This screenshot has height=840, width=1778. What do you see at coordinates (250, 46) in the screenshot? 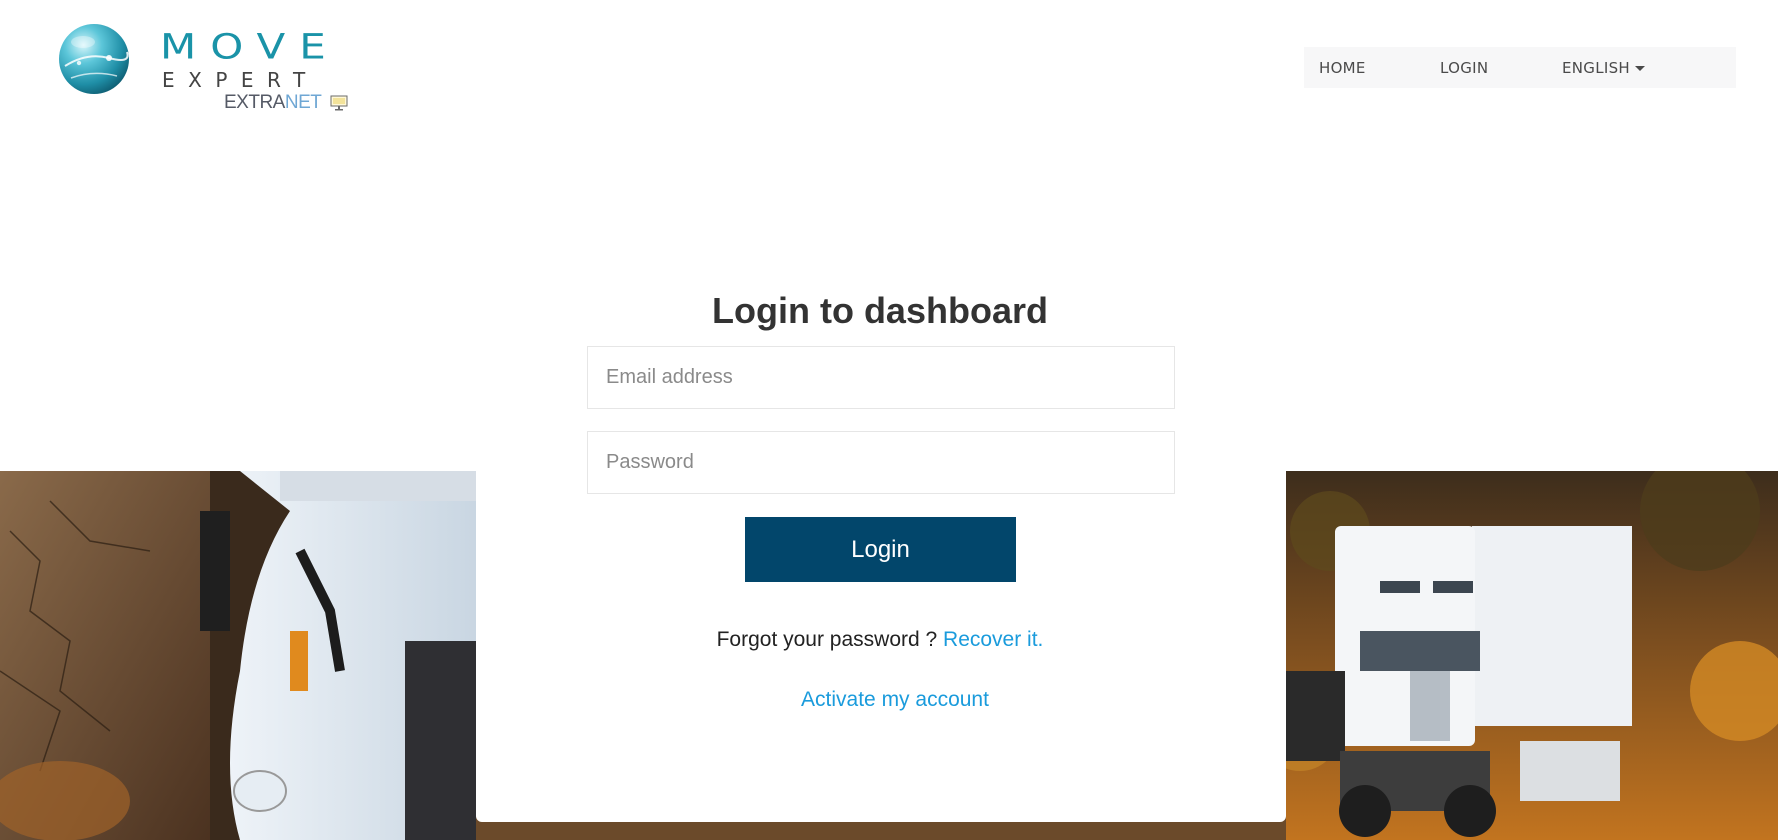
I see `brand-name-line1: MOVE` at bounding box center [250, 46].